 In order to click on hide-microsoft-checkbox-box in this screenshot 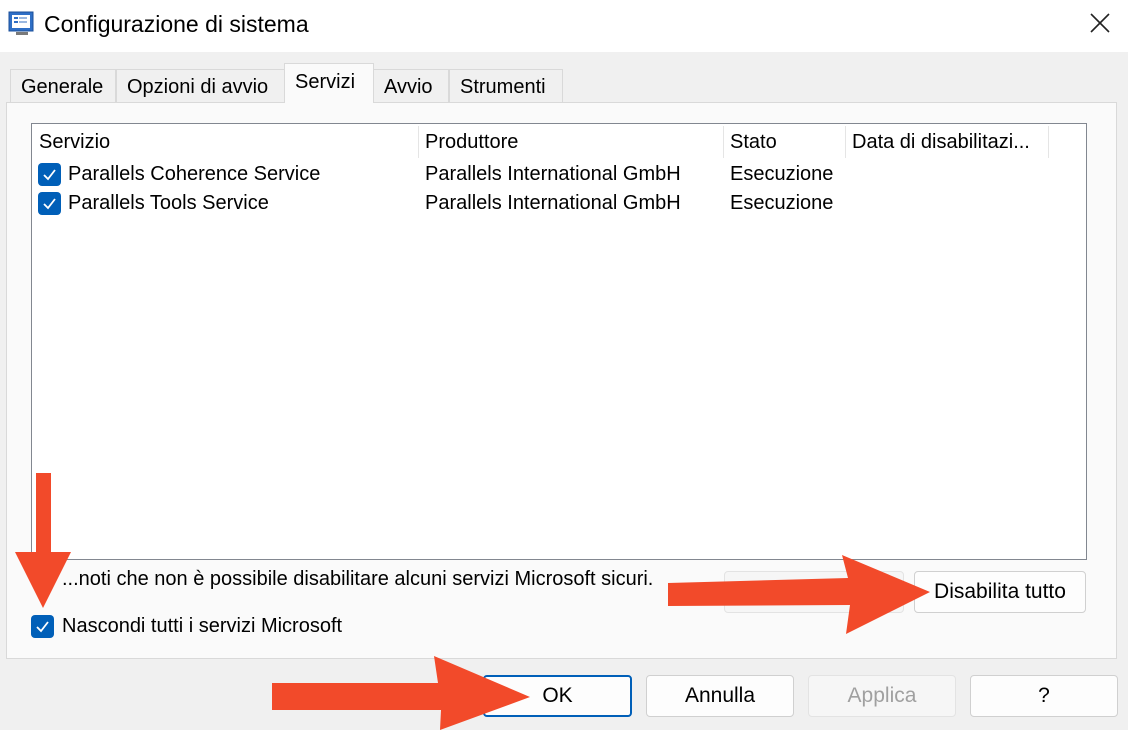, I will do `click(42, 626)`.